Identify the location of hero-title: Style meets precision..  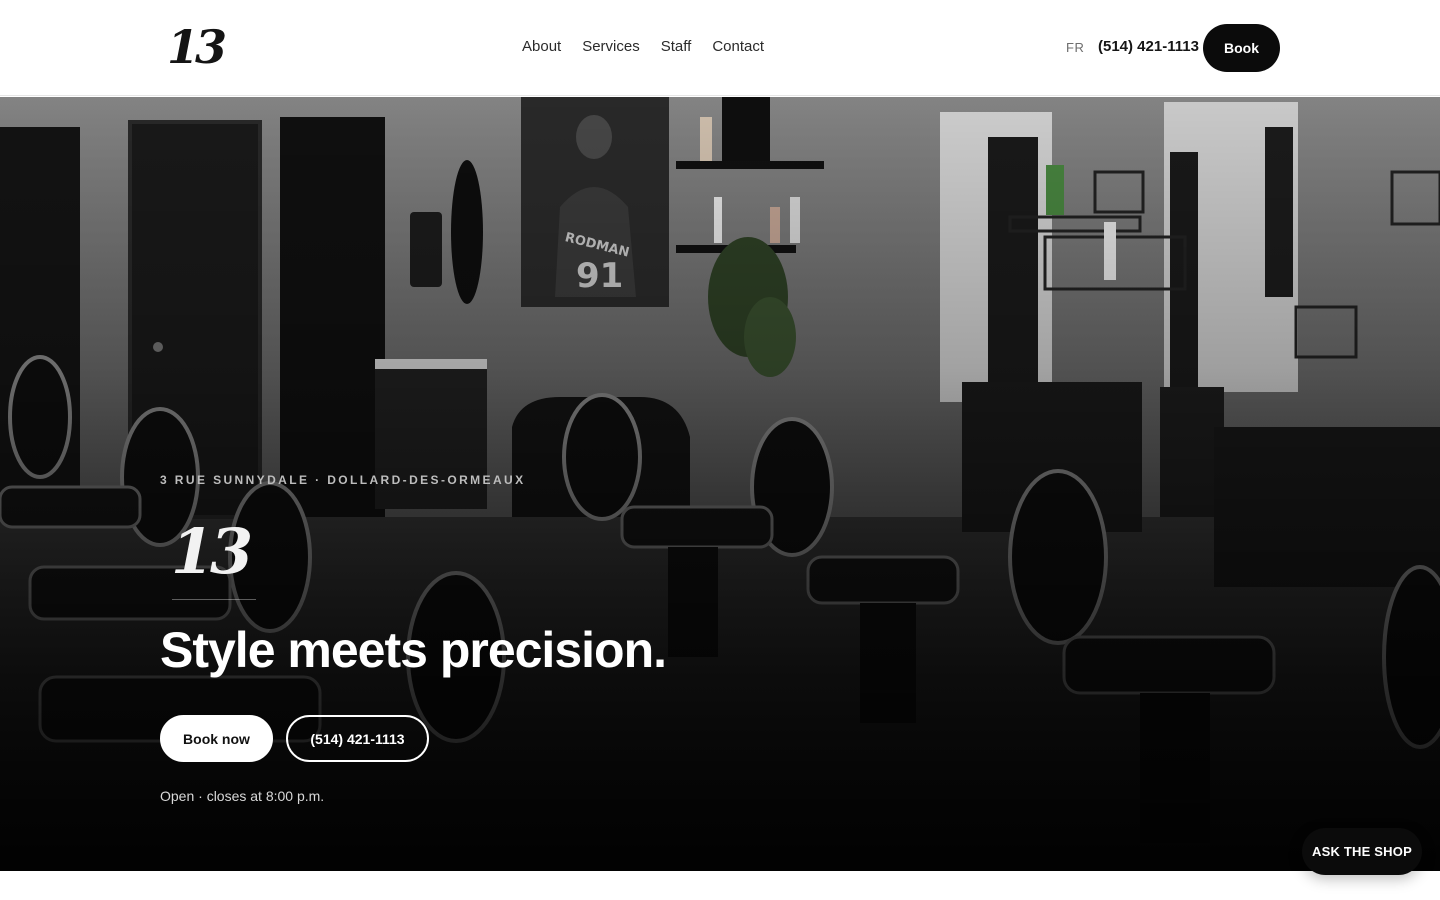
(413, 650).